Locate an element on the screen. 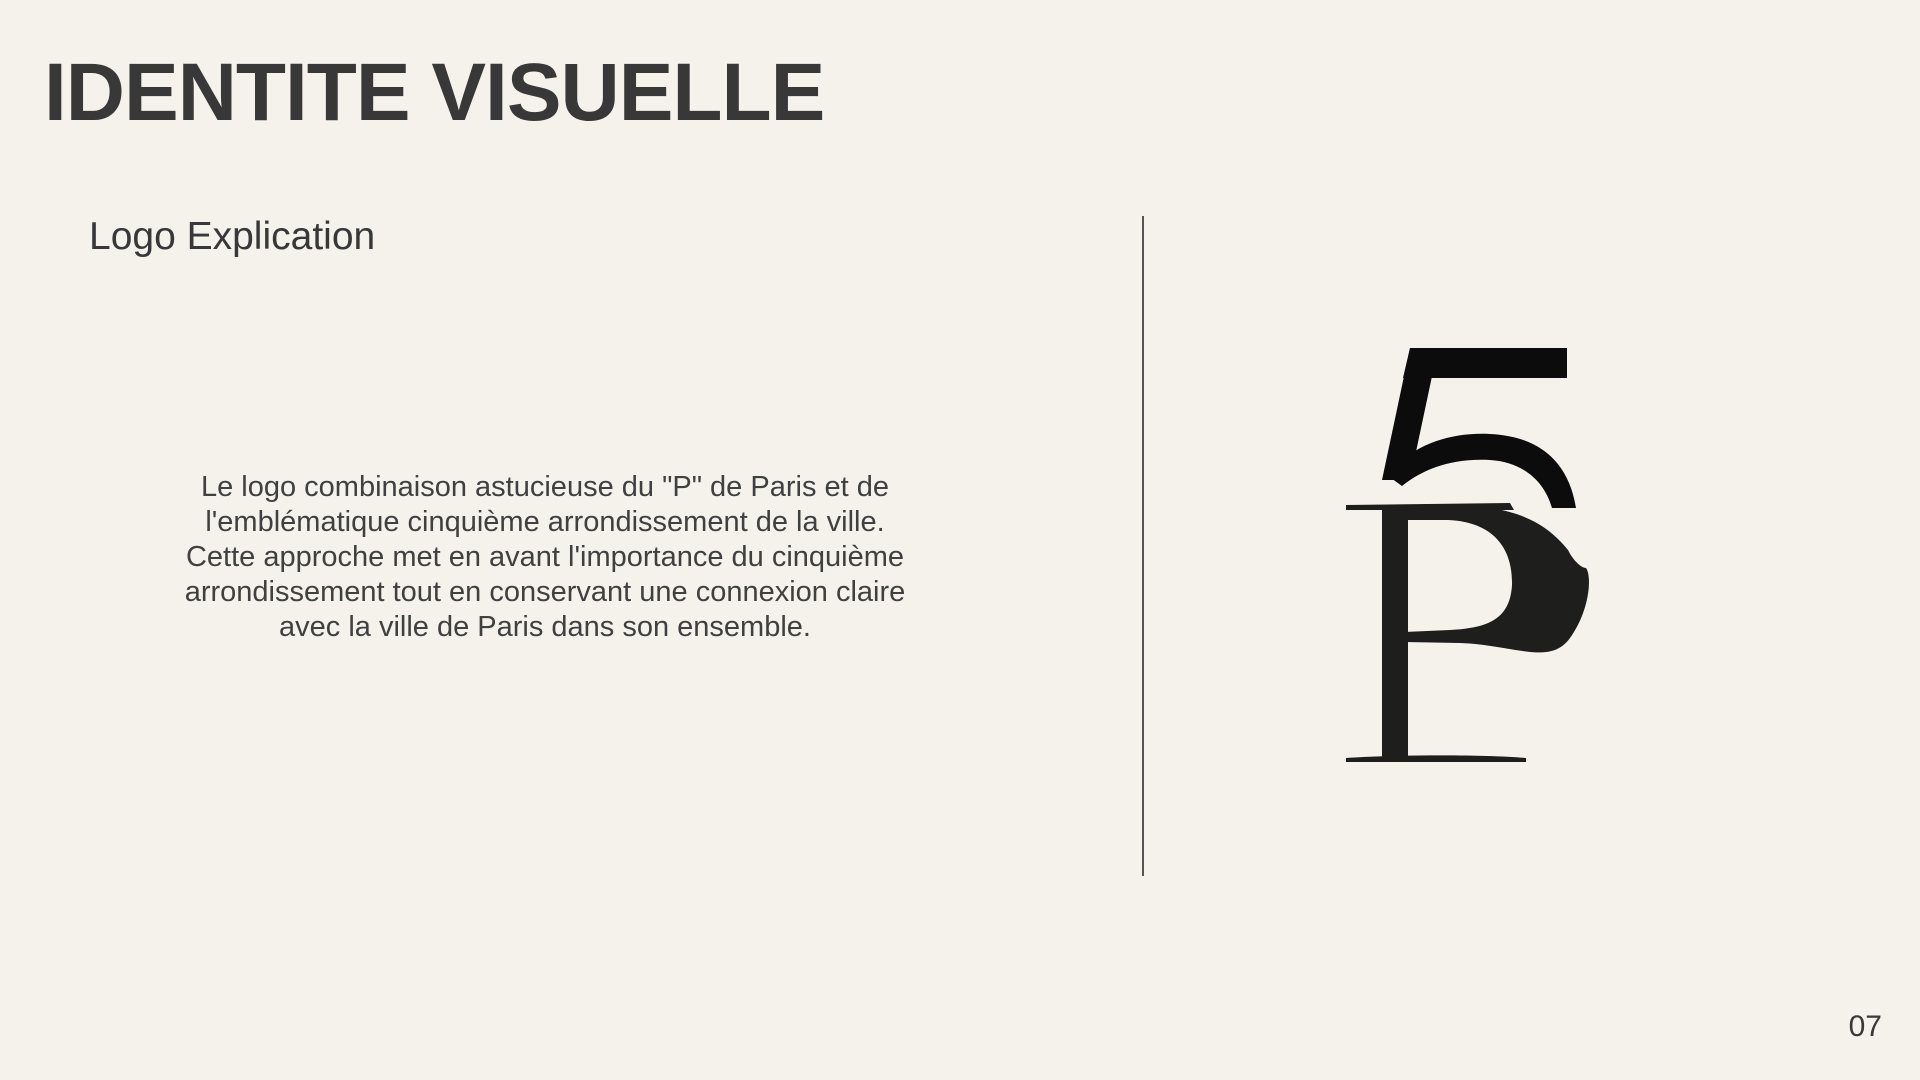 The height and width of the screenshot is (1080, 1920). section-subtitle: Logo Explication is located at coordinates (232, 236).